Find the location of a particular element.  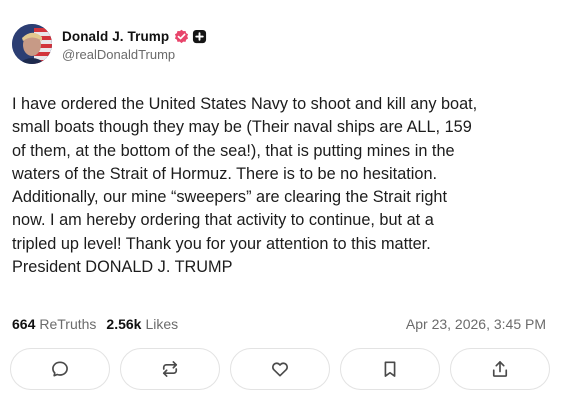

verified-badge-icon is located at coordinates (181, 36).